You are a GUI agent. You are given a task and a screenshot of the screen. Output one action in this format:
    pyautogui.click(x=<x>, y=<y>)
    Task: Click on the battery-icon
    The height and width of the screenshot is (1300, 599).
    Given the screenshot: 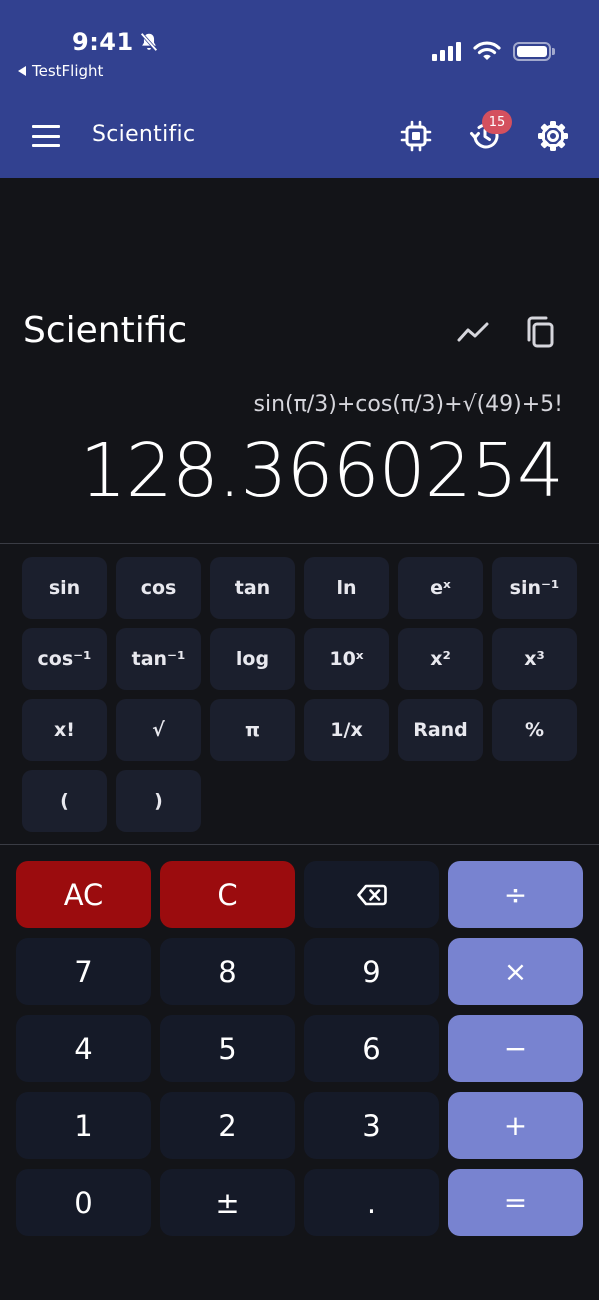 What is the action you would take?
    pyautogui.click(x=534, y=51)
    